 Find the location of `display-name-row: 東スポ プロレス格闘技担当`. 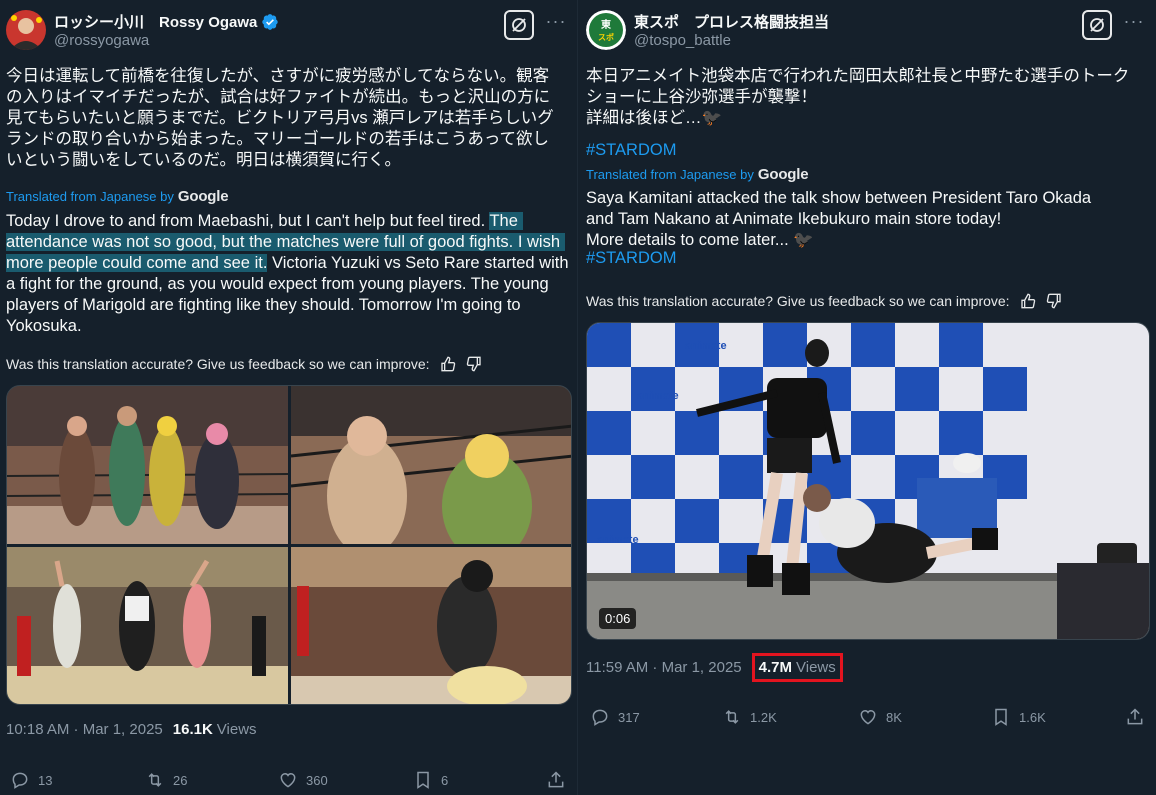

display-name-row: 東スポ プロレス格闘技担当 is located at coordinates (731, 21).